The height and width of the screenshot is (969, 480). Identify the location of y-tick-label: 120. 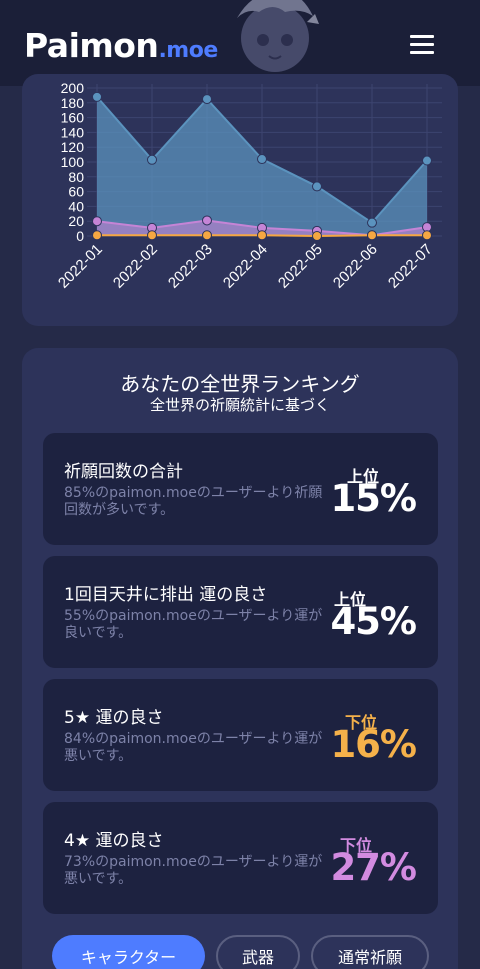
(73, 147).